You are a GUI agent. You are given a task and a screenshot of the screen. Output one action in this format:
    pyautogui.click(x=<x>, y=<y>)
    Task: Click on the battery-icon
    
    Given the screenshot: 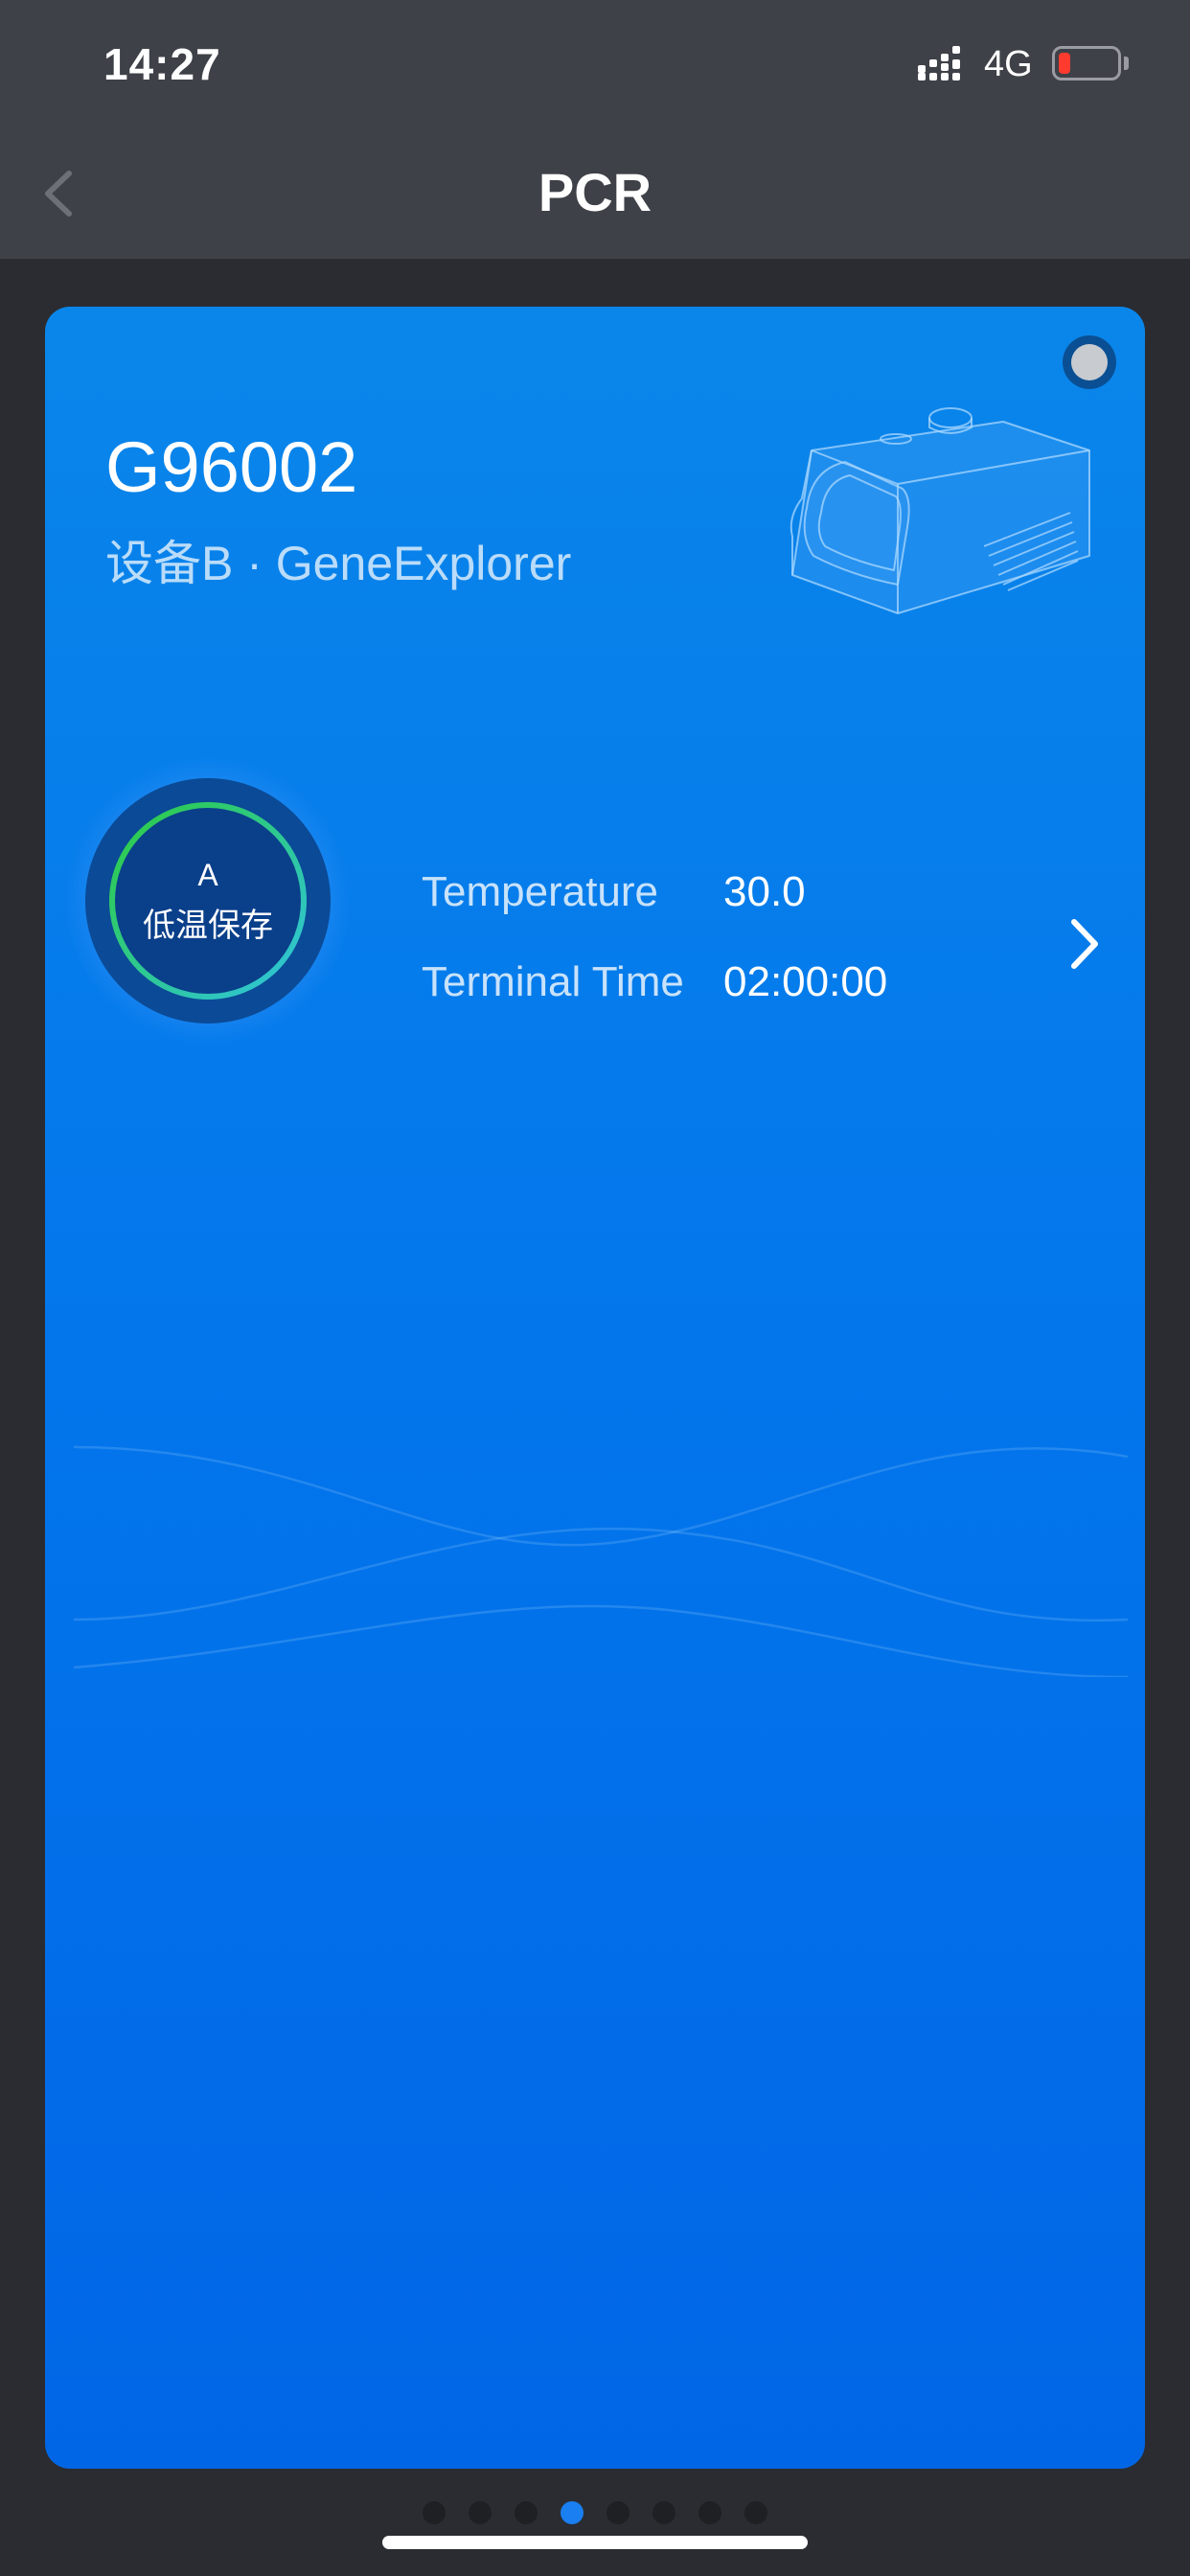 What is the action you would take?
    pyautogui.click(x=1087, y=63)
    